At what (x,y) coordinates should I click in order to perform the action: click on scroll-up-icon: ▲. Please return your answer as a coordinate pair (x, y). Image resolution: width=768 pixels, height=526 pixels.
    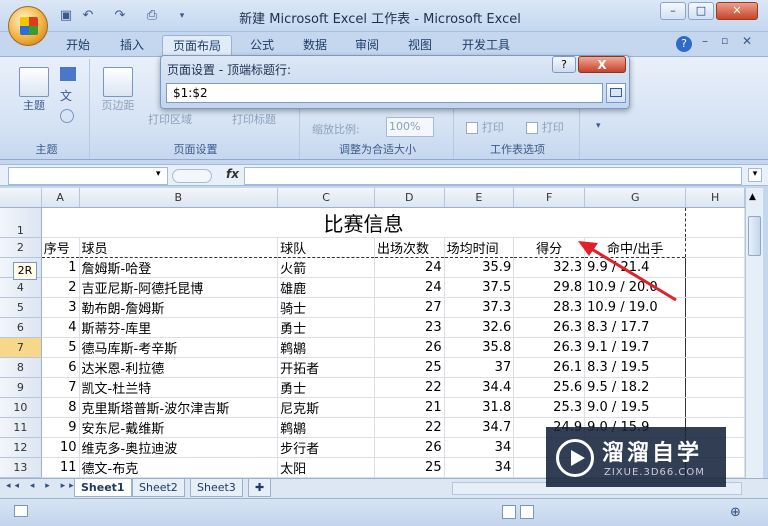
    Looking at the image, I should click on (752, 197).